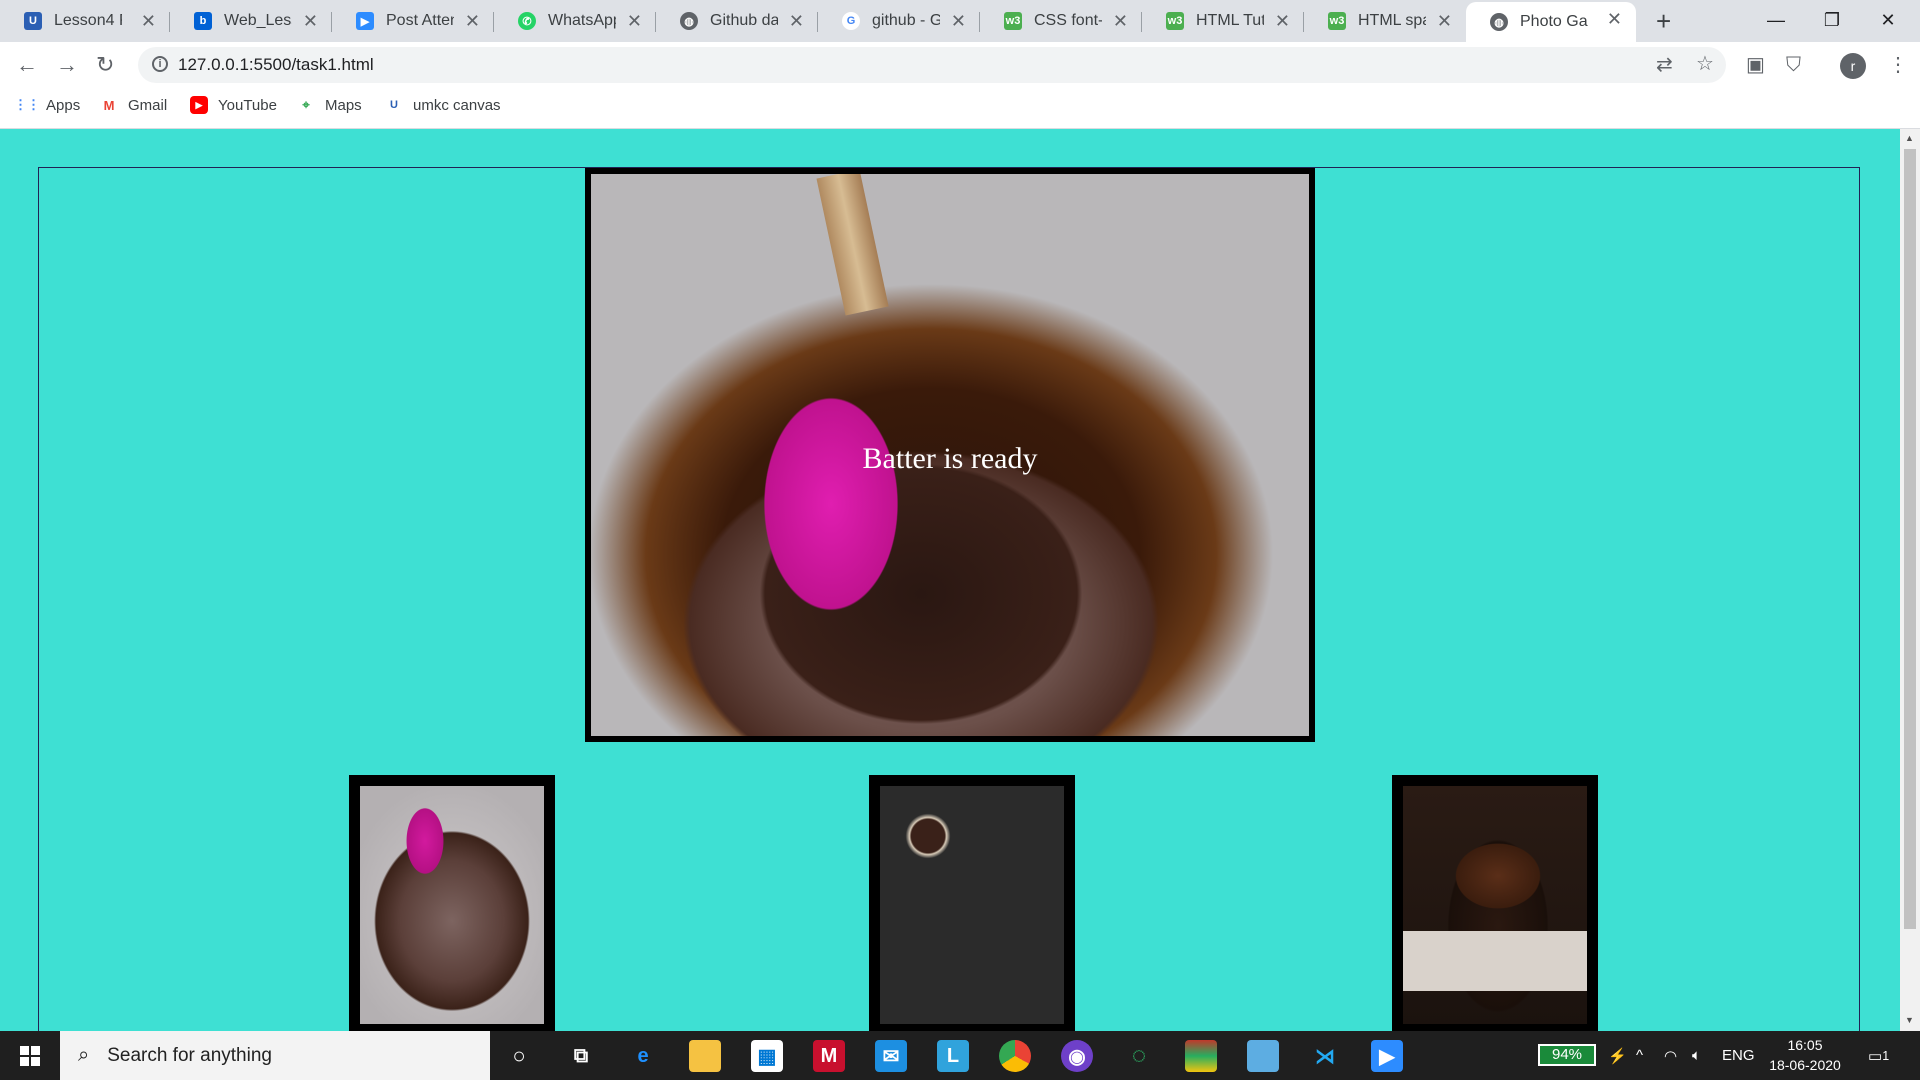 The width and height of the screenshot is (1920, 1080). What do you see at coordinates (1664, 65) in the screenshot?
I see `translate-icon: ⇄` at bounding box center [1664, 65].